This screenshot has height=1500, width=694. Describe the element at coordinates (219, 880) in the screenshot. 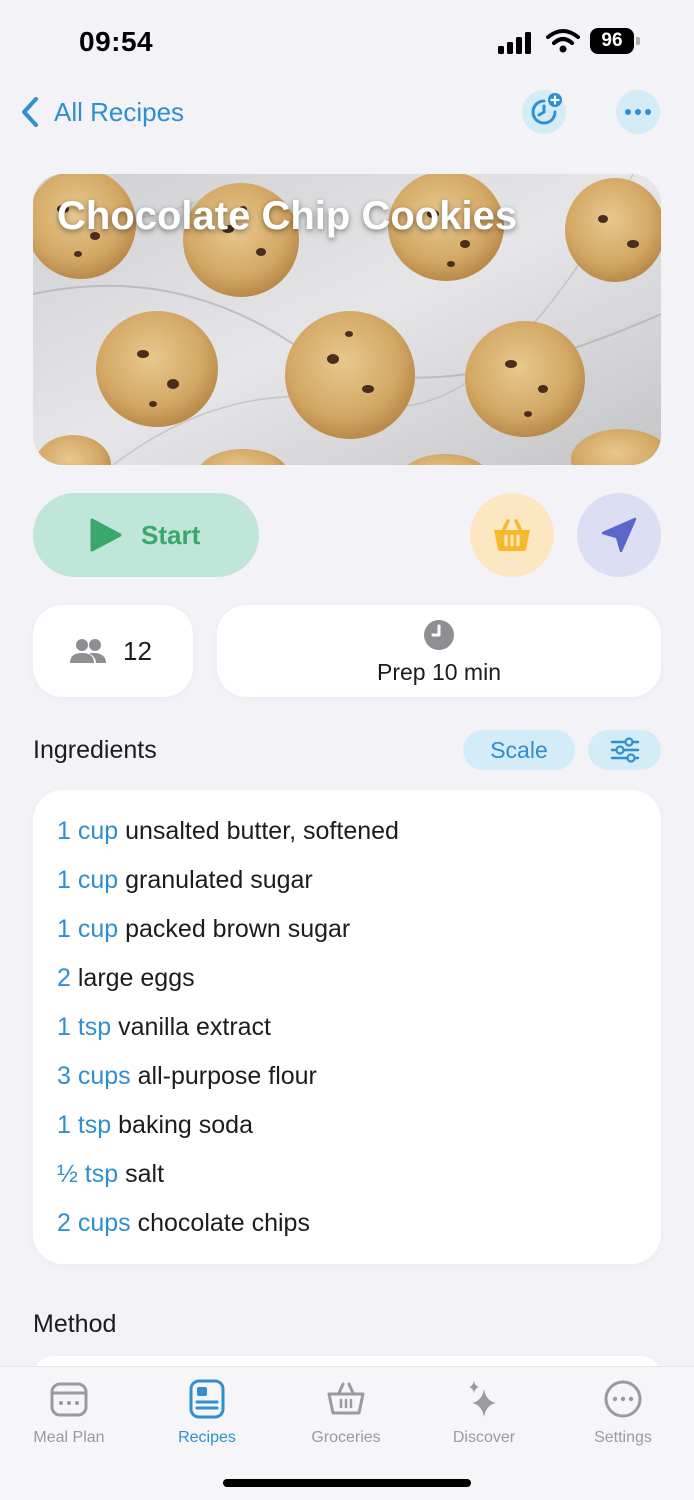

I see `ingredient-name: granulated sugar` at that location.